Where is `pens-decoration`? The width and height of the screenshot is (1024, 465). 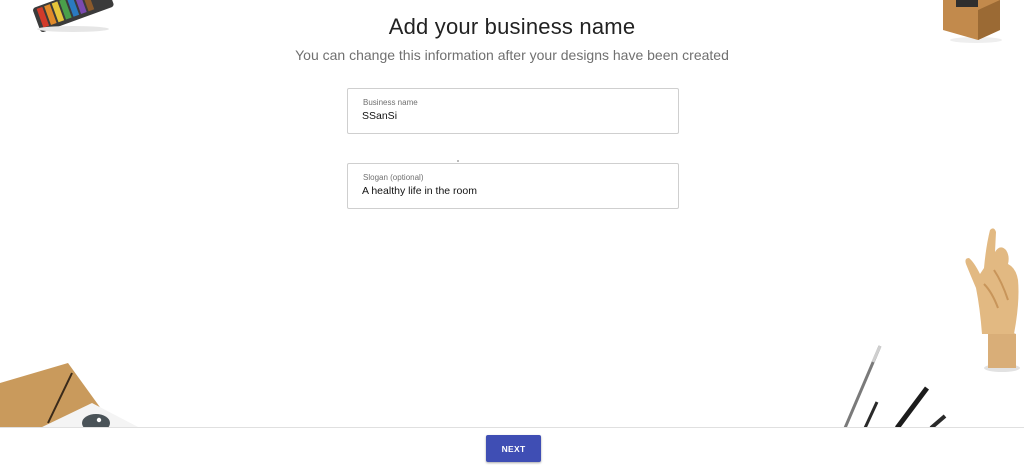 pens-decoration is located at coordinates (895, 386).